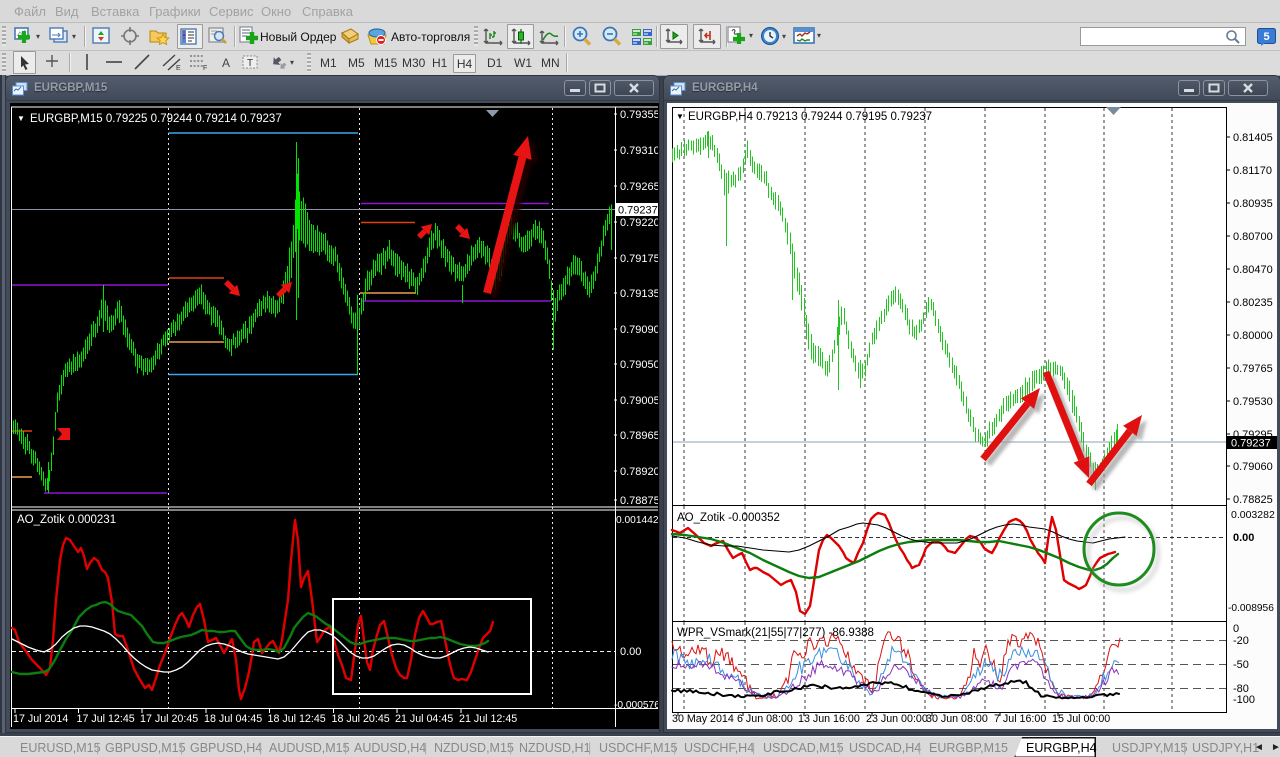 Image resolution: width=1280 pixels, height=757 pixels. What do you see at coordinates (775, 633) in the screenshot?
I see `svg-text:WPR_VSmark(21|55|77|277) -86.9: WPR_VSmark(21|55|77|277) -86.9388` at bounding box center [775, 633].